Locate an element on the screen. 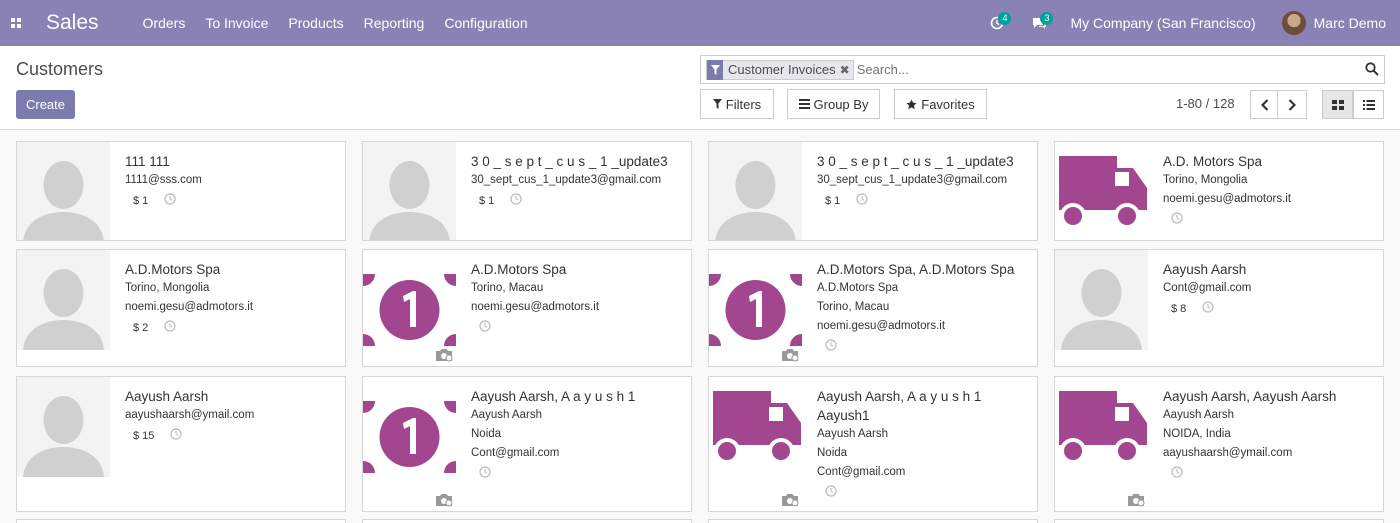 Image resolution: width=1400 pixels, height=523 pixels. card-info: Aayush Aarsh aayushaarsh@ymail.com $ 15 is located at coordinates (232, 415).